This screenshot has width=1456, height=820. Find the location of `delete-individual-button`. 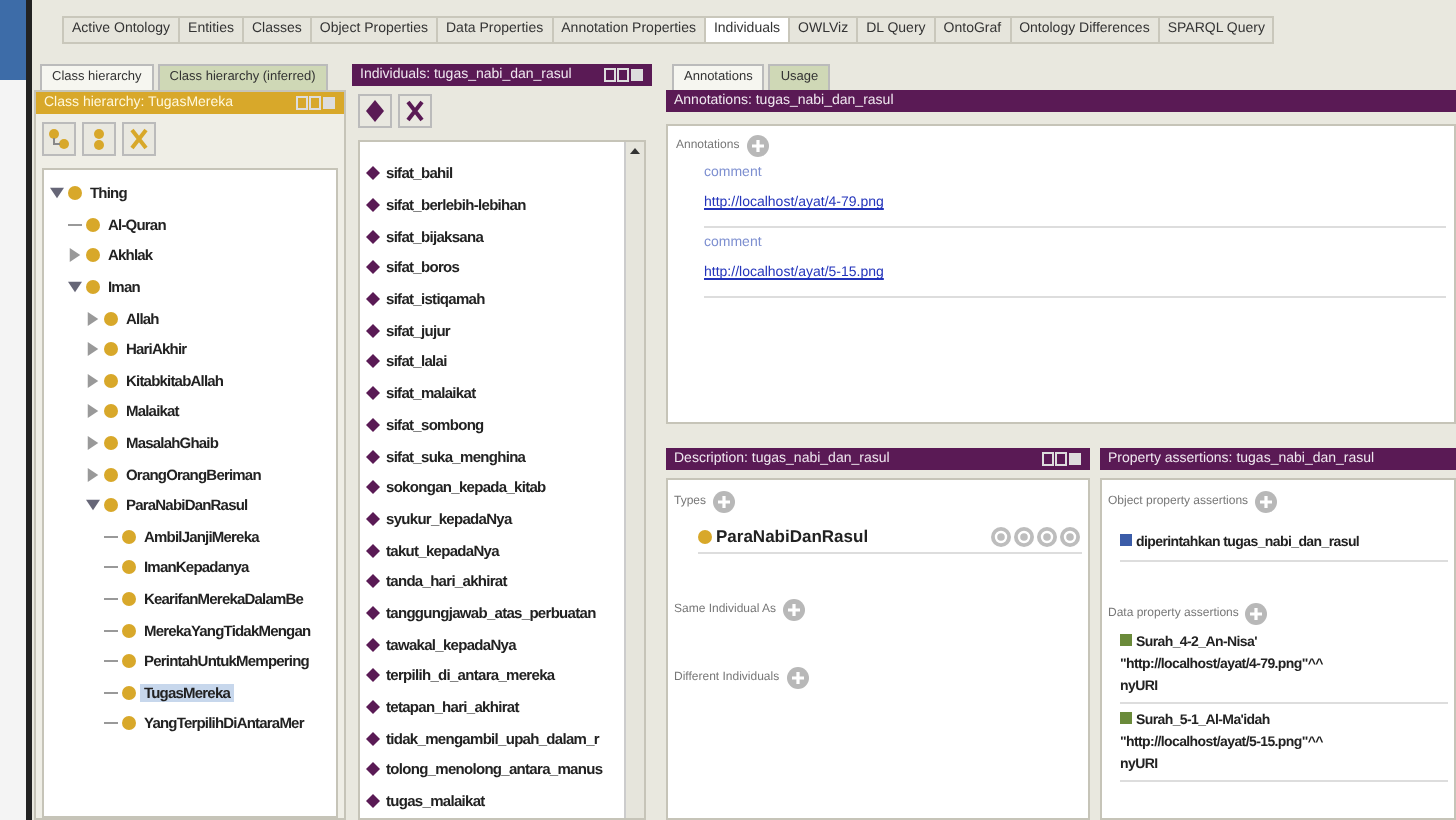

delete-individual-button is located at coordinates (415, 111).